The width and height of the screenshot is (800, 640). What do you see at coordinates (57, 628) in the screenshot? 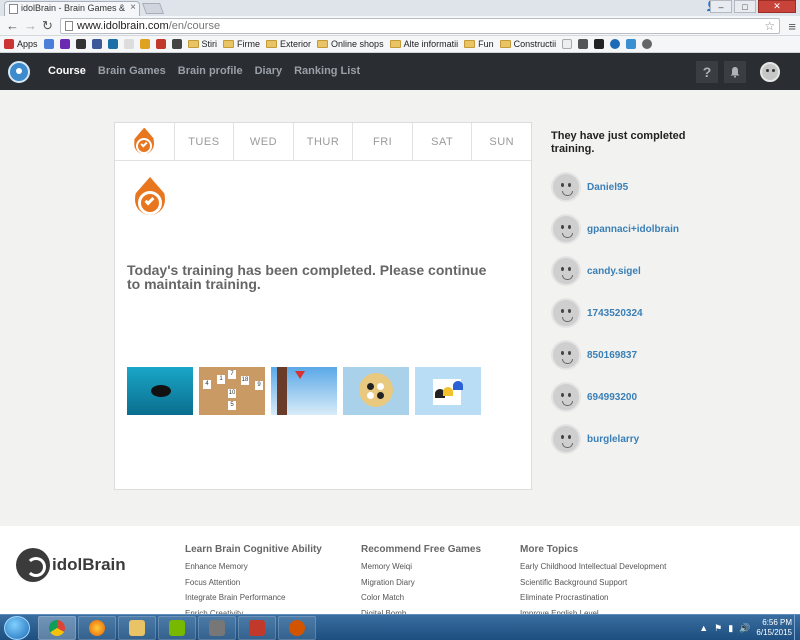
I see `taskbar-chrome` at bounding box center [57, 628].